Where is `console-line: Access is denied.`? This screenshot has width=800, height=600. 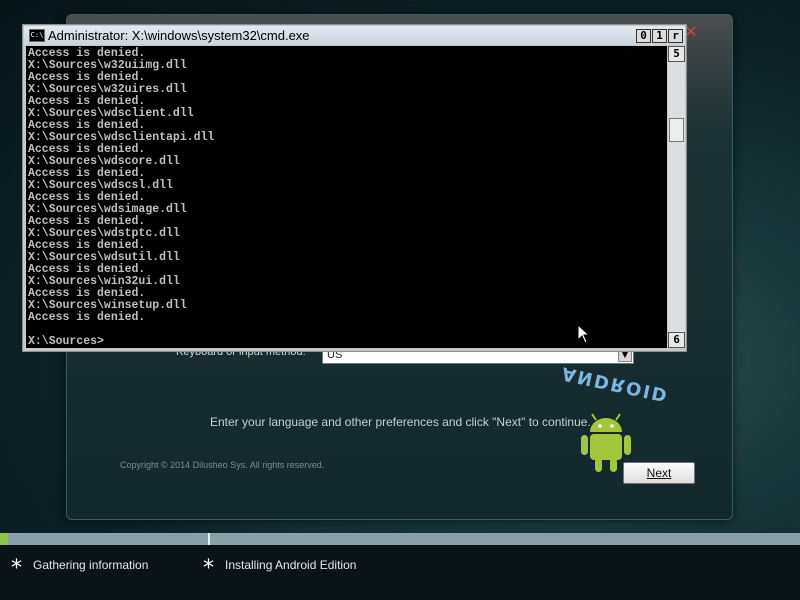
console-line: Access is denied. is located at coordinates (87, 317).